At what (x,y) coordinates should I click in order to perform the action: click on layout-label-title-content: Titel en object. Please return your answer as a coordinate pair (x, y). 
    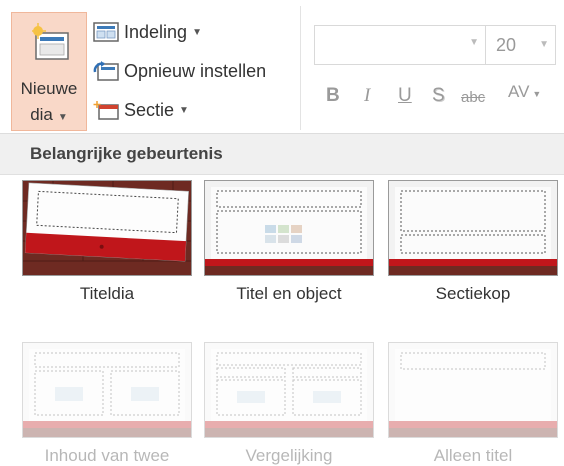
    Looking at the image, I should click on (289, 293).